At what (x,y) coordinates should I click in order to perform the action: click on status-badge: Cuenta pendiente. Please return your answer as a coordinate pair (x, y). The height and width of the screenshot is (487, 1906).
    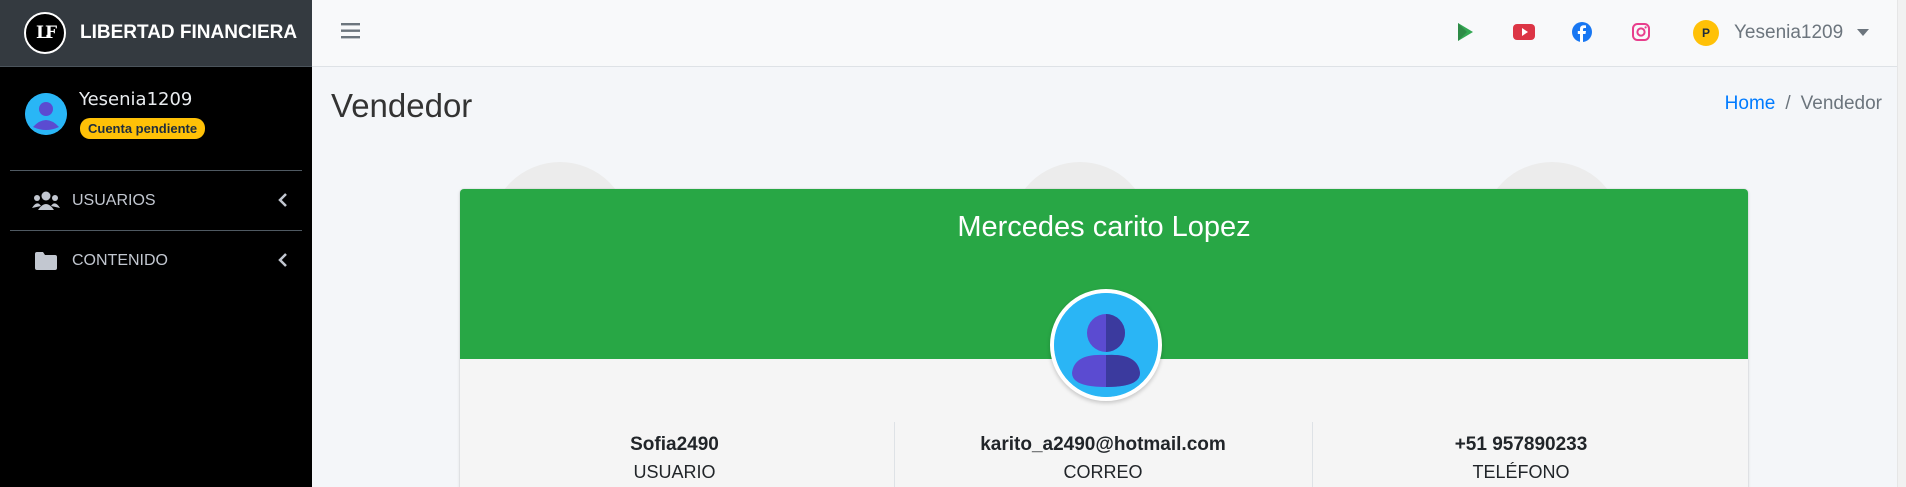
    Looking at the image, I should click on (143, 128).